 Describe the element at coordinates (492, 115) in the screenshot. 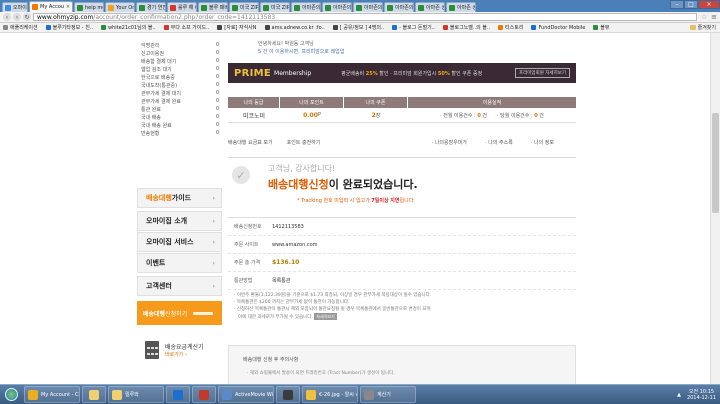

I see `usage-value: · 전월 이용건수 : 0 건 · 당월 이용건수 : 0 건` at that location.